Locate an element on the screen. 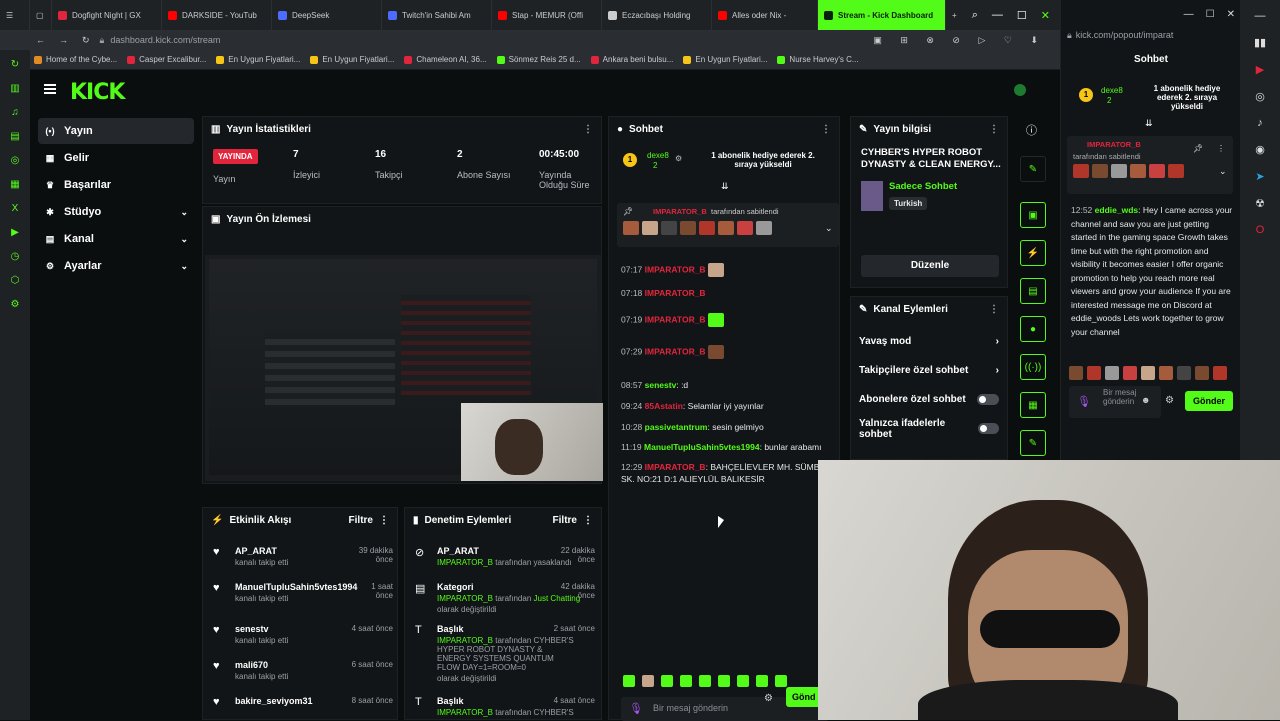 Image resolution: width=1280 pixels, height=721 pixels. browser-tab: Alles oder Nix - is located at coordinates (765, 15).